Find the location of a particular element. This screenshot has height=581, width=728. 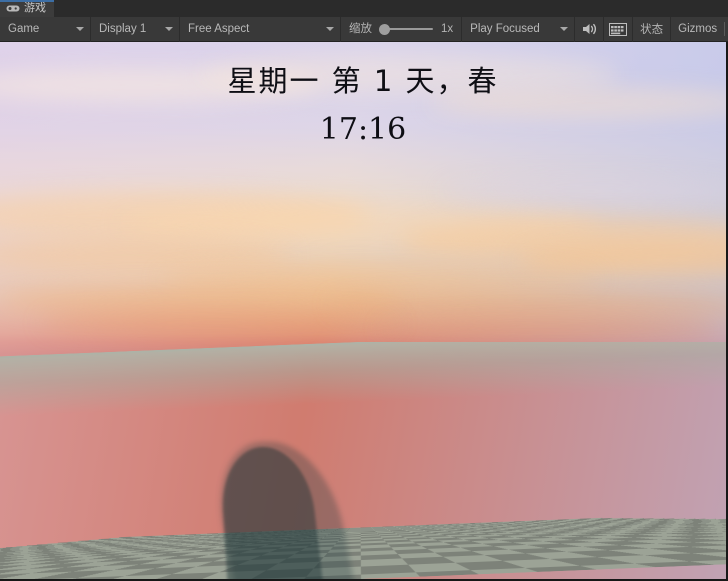

horizon-line is located at coordinates (363, 352).